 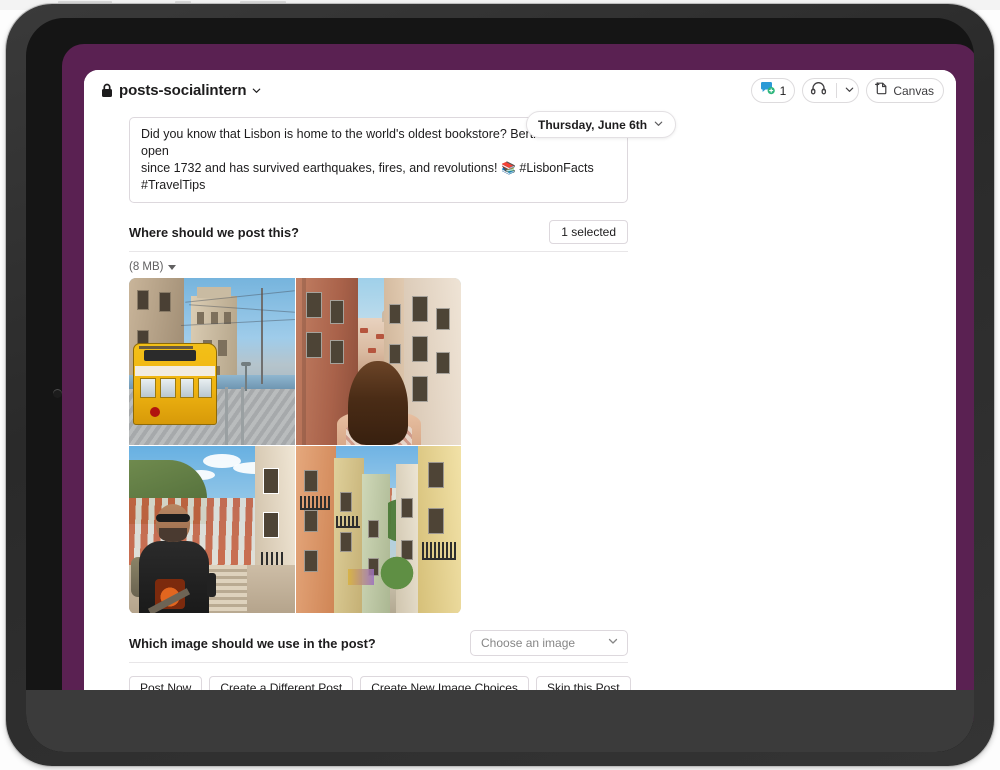 I want to click on header-actions: 1 Canvas, so click(x=847, y=90).